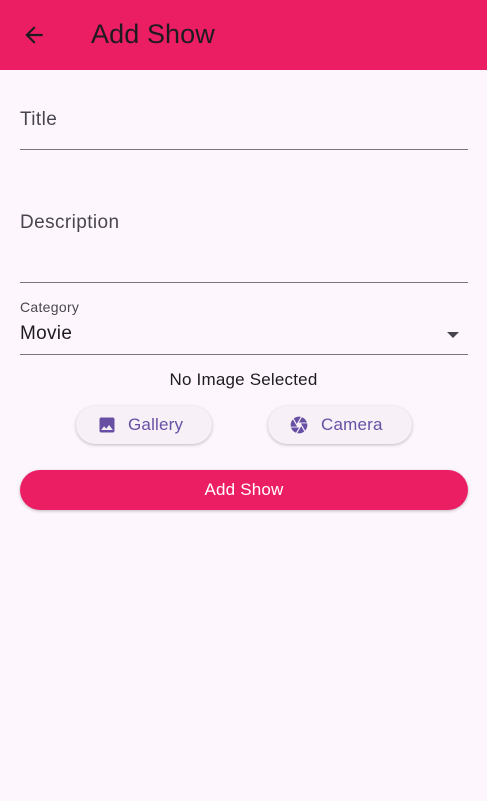 Image resolution: width=487 pixels, height=801 pixels. I want to click on dropdown-arrow-icon, so click(453, 335).